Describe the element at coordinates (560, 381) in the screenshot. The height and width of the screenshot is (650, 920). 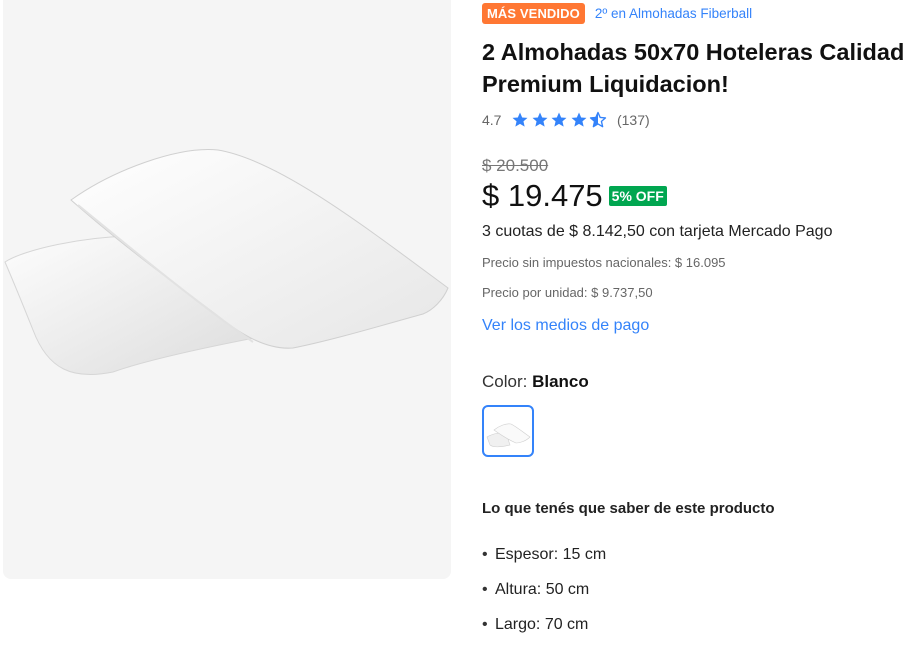
I see `color-value: Blanco` at that location.